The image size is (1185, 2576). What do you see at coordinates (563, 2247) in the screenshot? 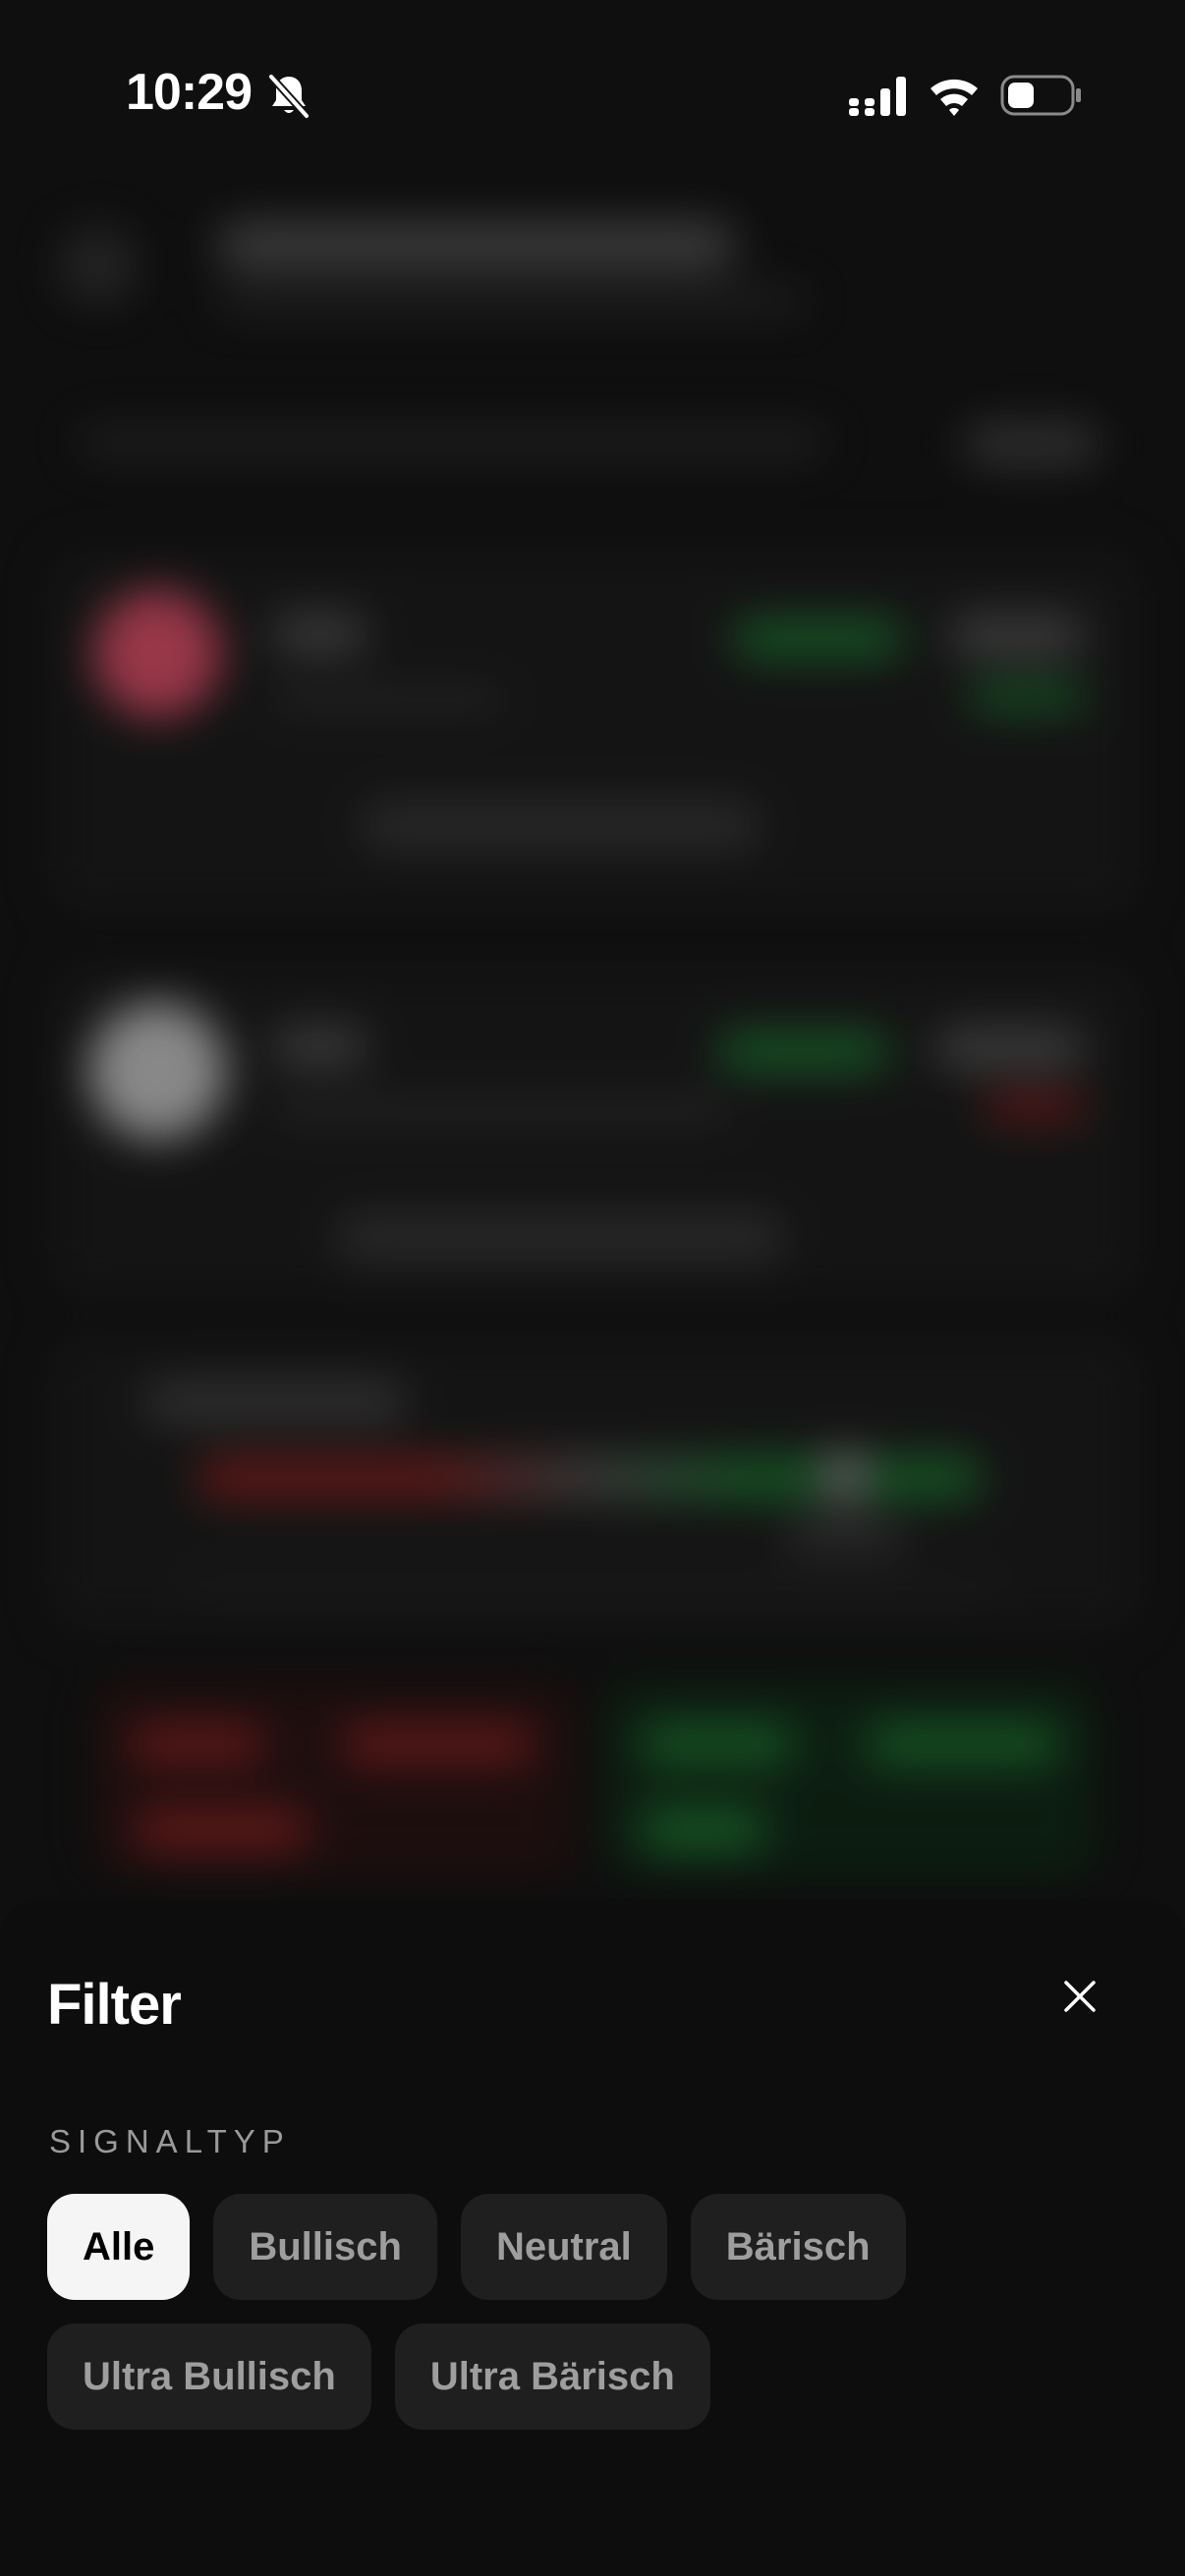
I see `chip-neutral: Neutral` at bounding box center [563, 2247].